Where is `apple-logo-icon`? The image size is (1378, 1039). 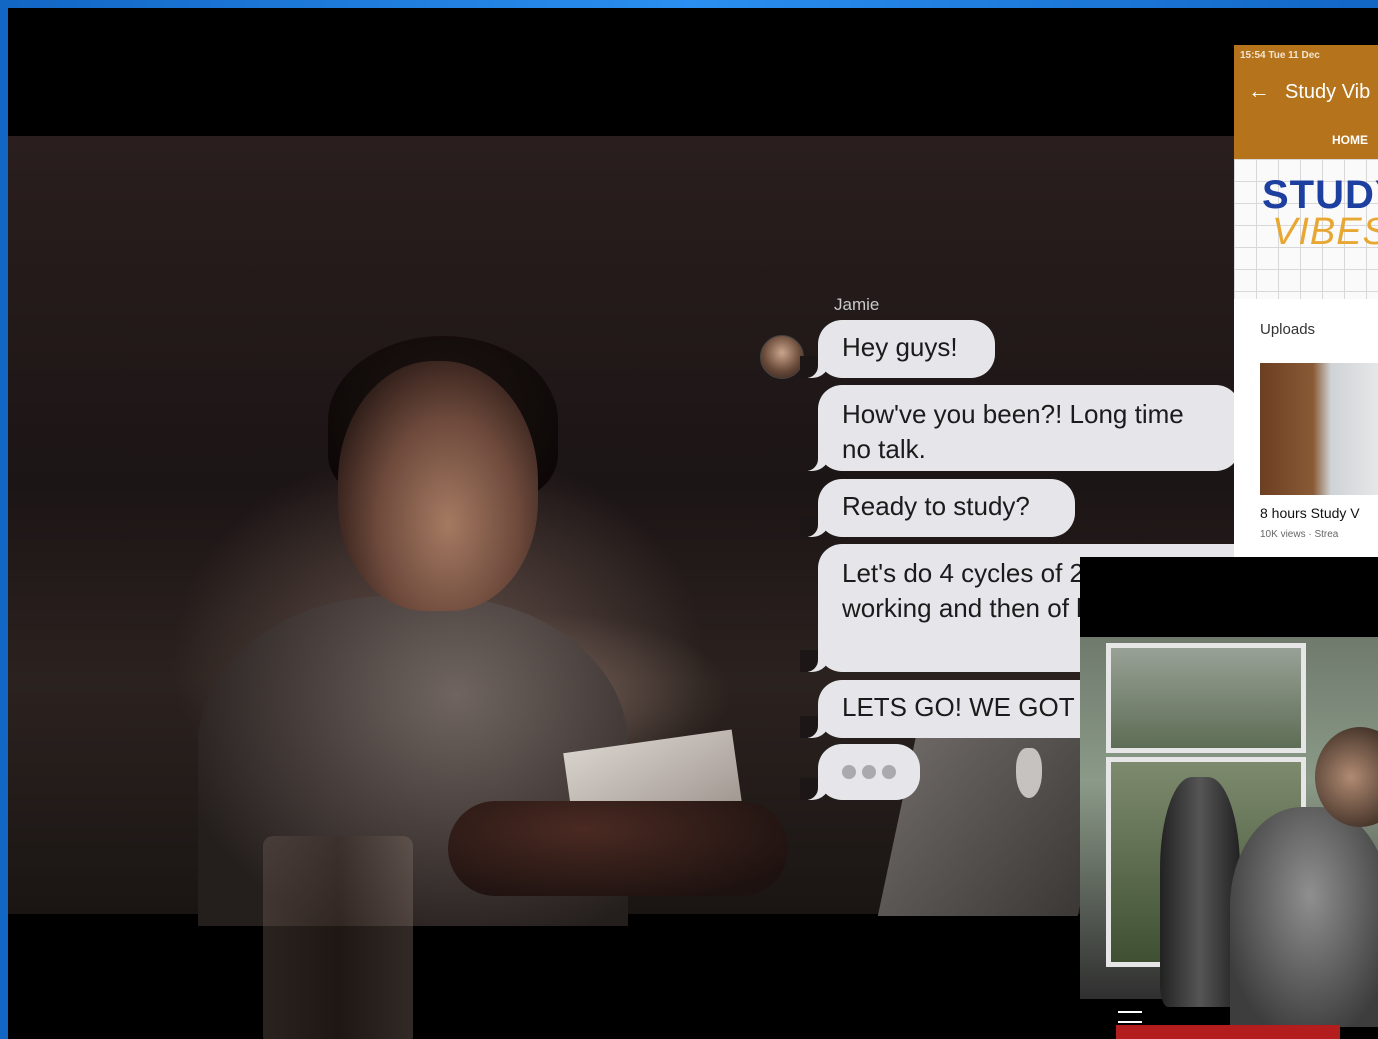 apple-logo-icon is located at coordinates (1029, 773).